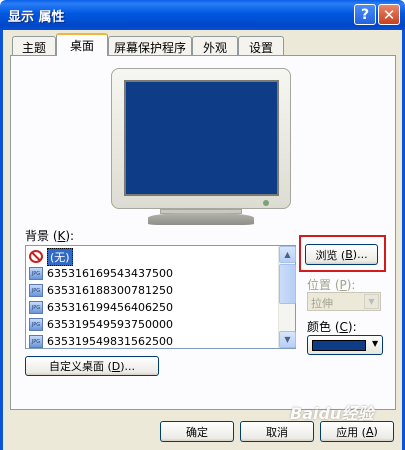 Image resolution: width=405 pixels, height=450 pixels. What do you see at coordinates (150, 45) in the screenshot?
I see `tab-screensaver: 屏幕保护程序` at bounding box center [150, 45].